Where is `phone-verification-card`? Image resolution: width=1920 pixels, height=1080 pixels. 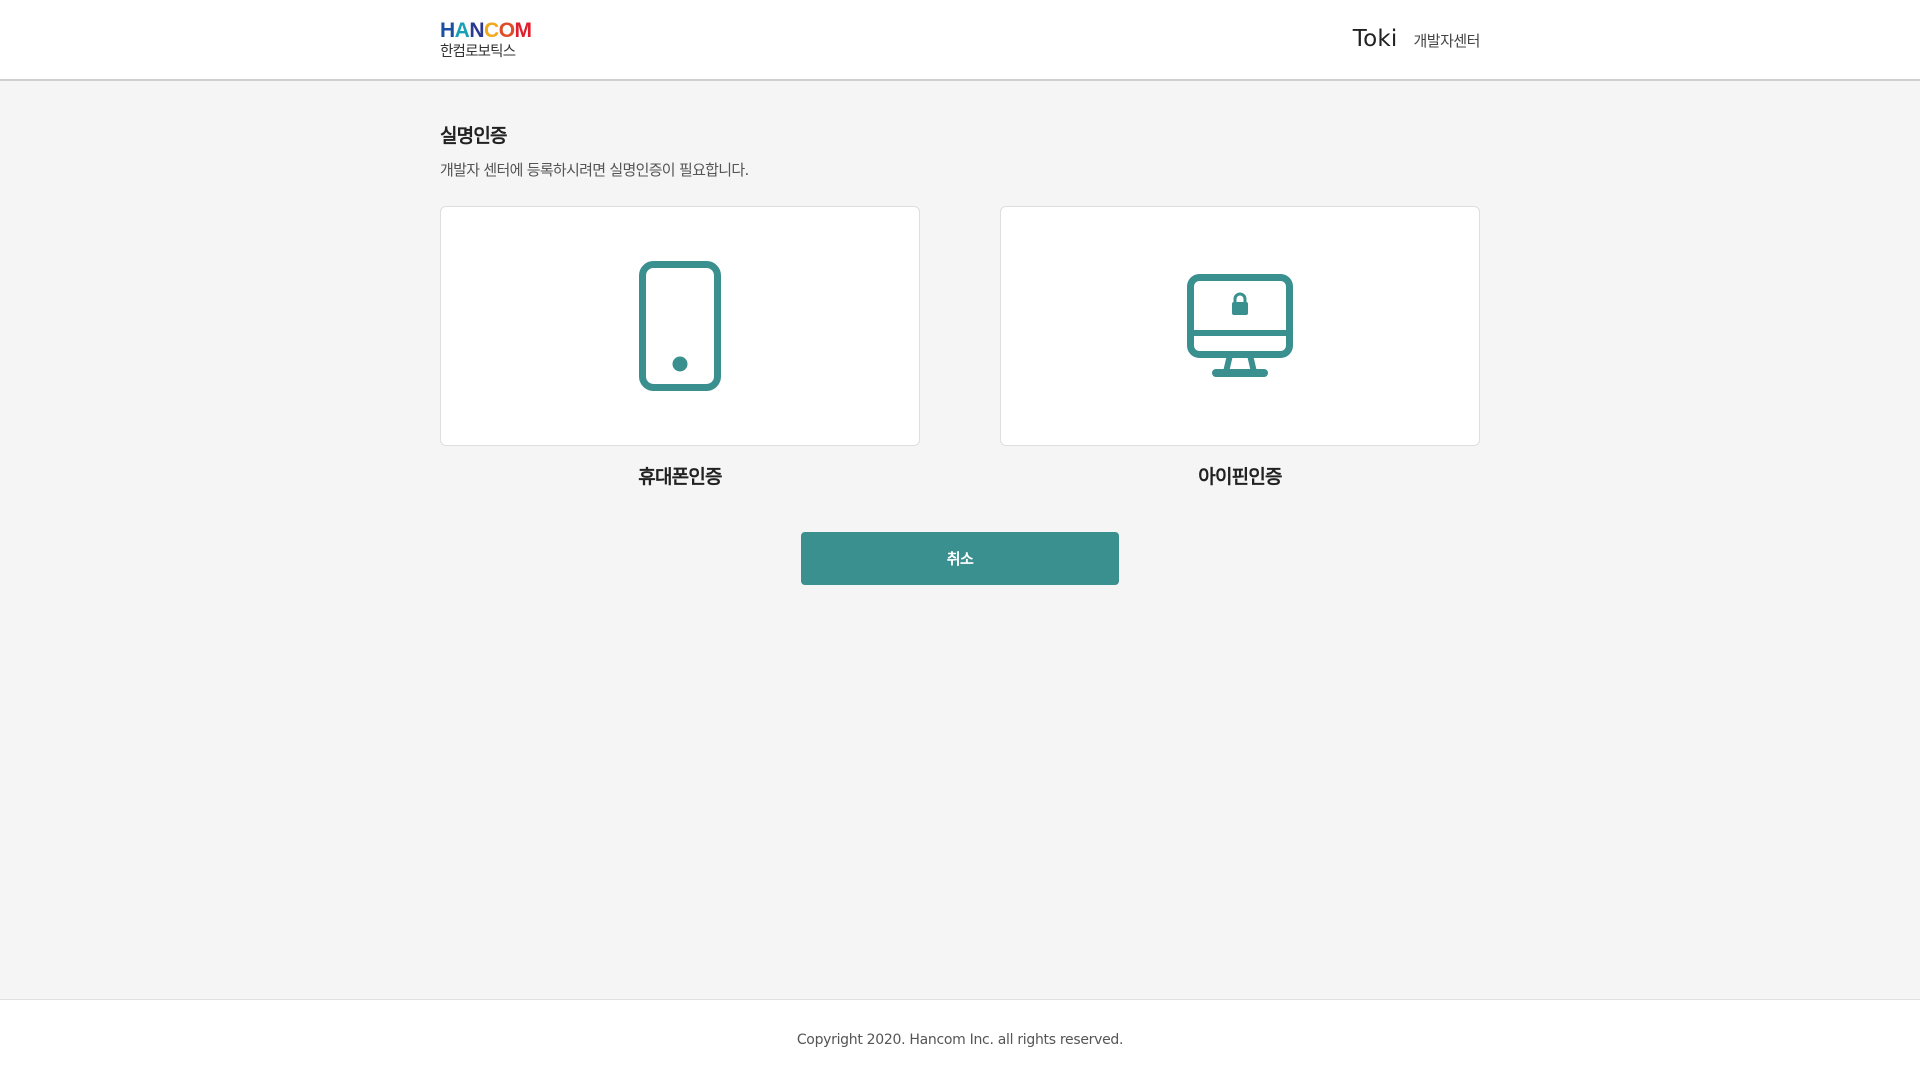 phone-verification-card is located at coordinates (680, 326).